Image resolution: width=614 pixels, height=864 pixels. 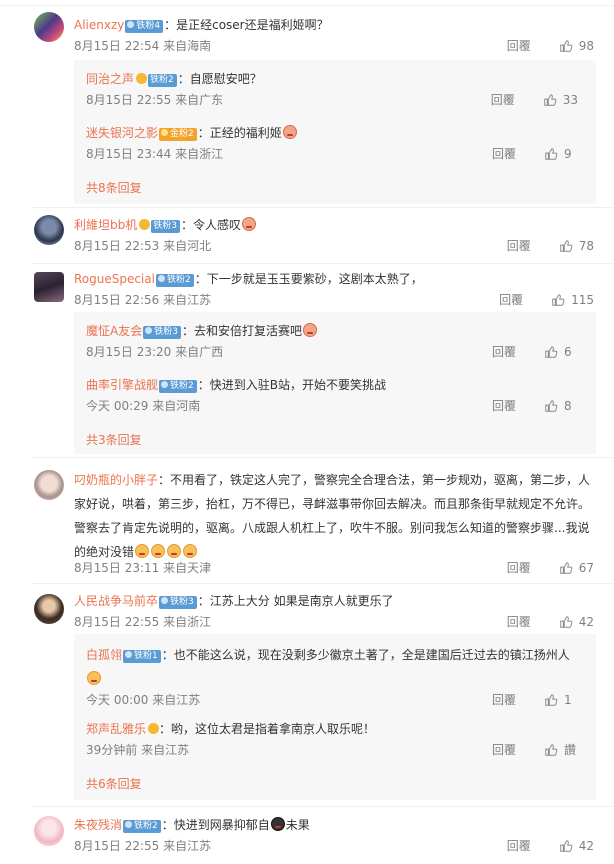 What do you see at coordinates (104, 655) in the screenshot?
I see `username-link: 白孤翎` at bounding box center [104, 655].